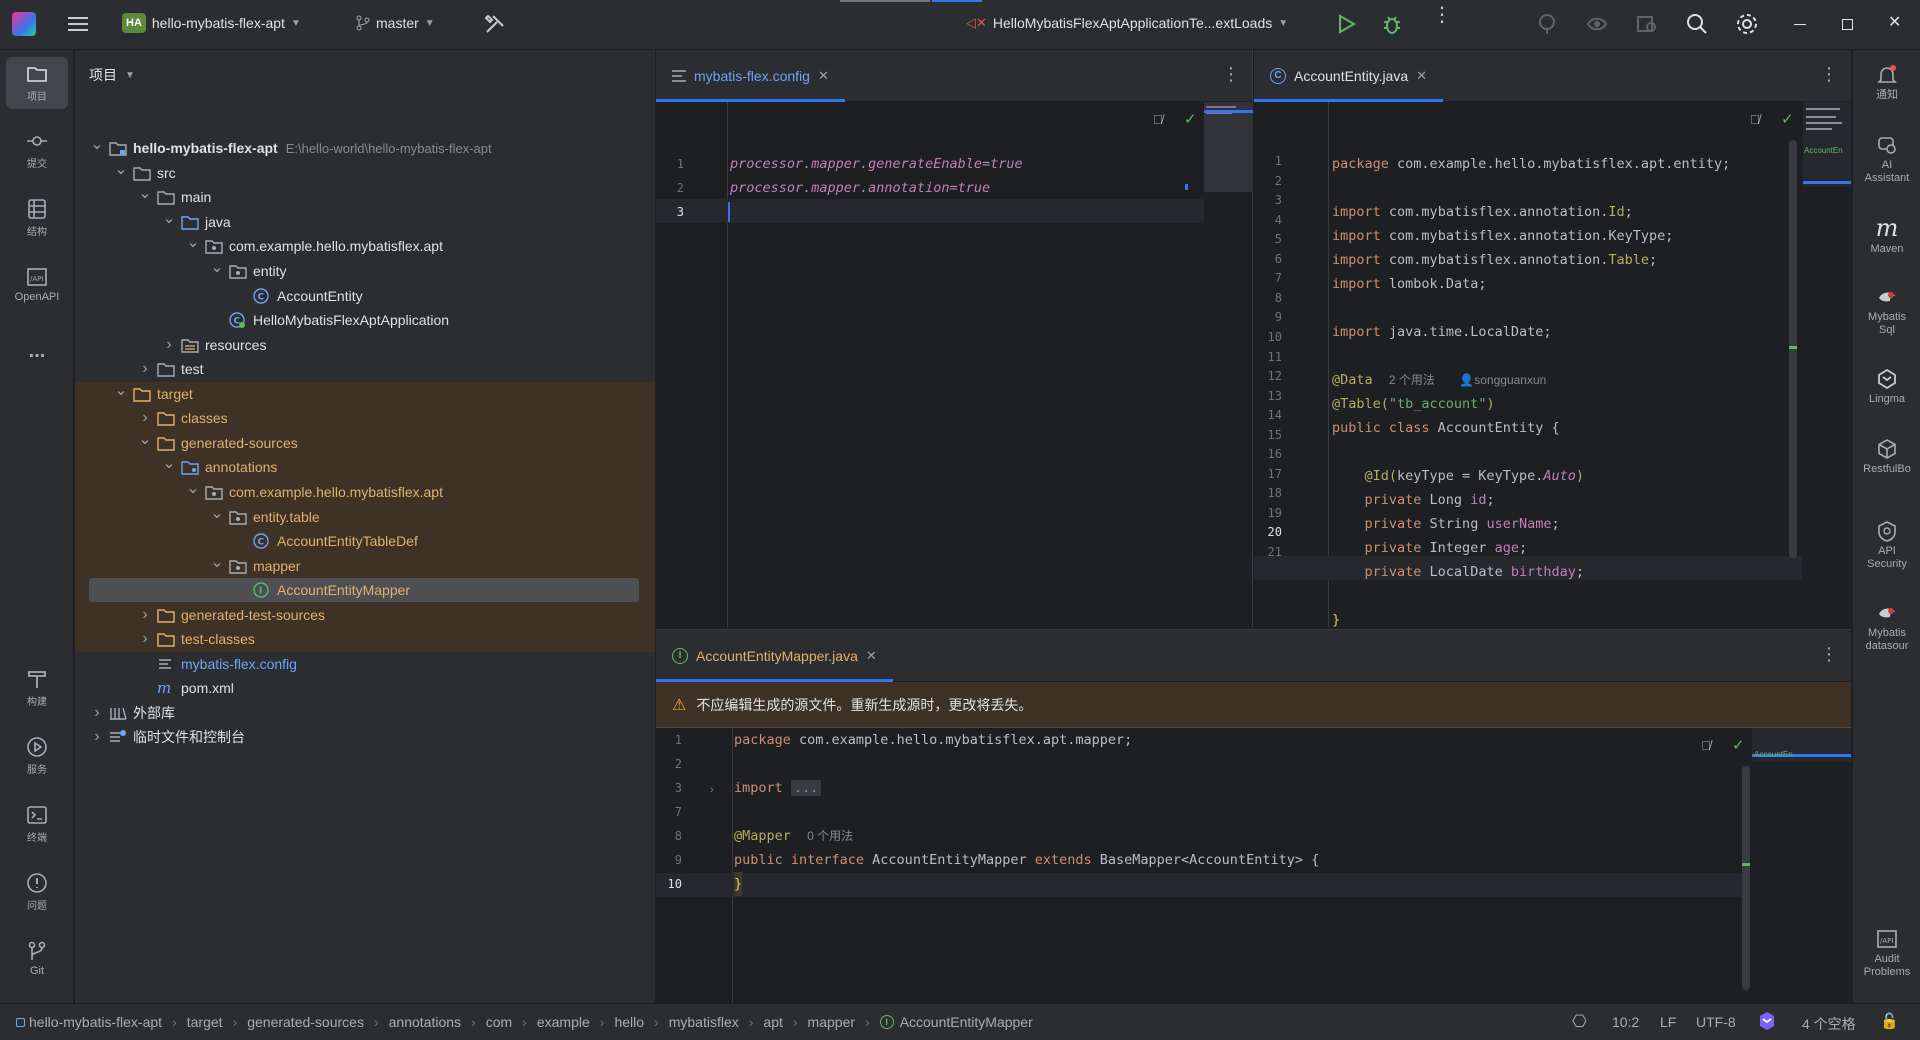 The width and height of the screenshot is (1920, 1040). I want to click on tree-item: ⌄ entity, so click(365, 271).